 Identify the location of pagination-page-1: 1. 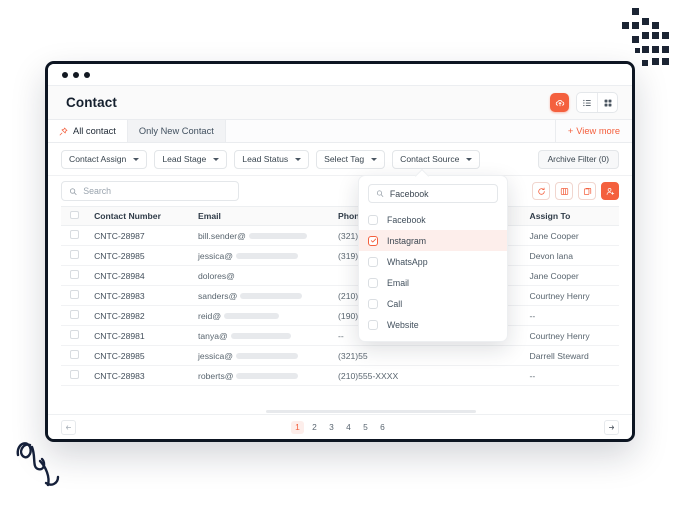
(297, 427).